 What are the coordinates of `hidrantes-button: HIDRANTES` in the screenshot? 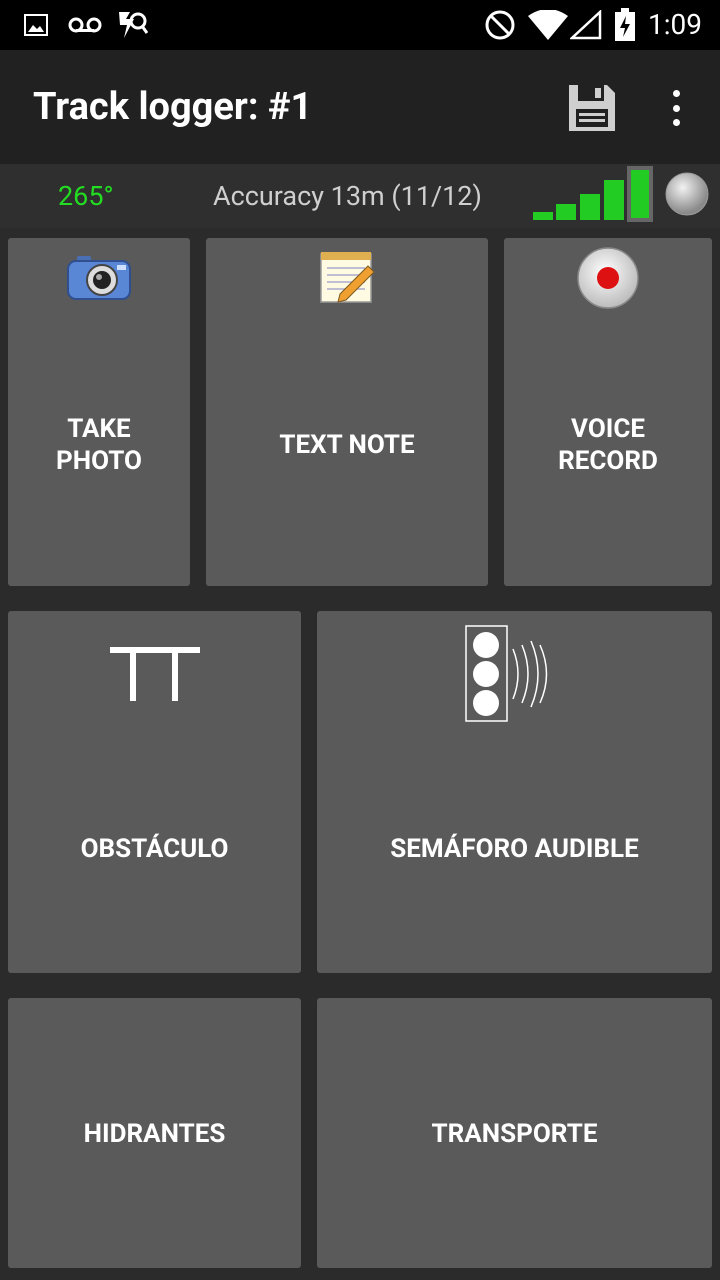 It's located at (154, 1133).